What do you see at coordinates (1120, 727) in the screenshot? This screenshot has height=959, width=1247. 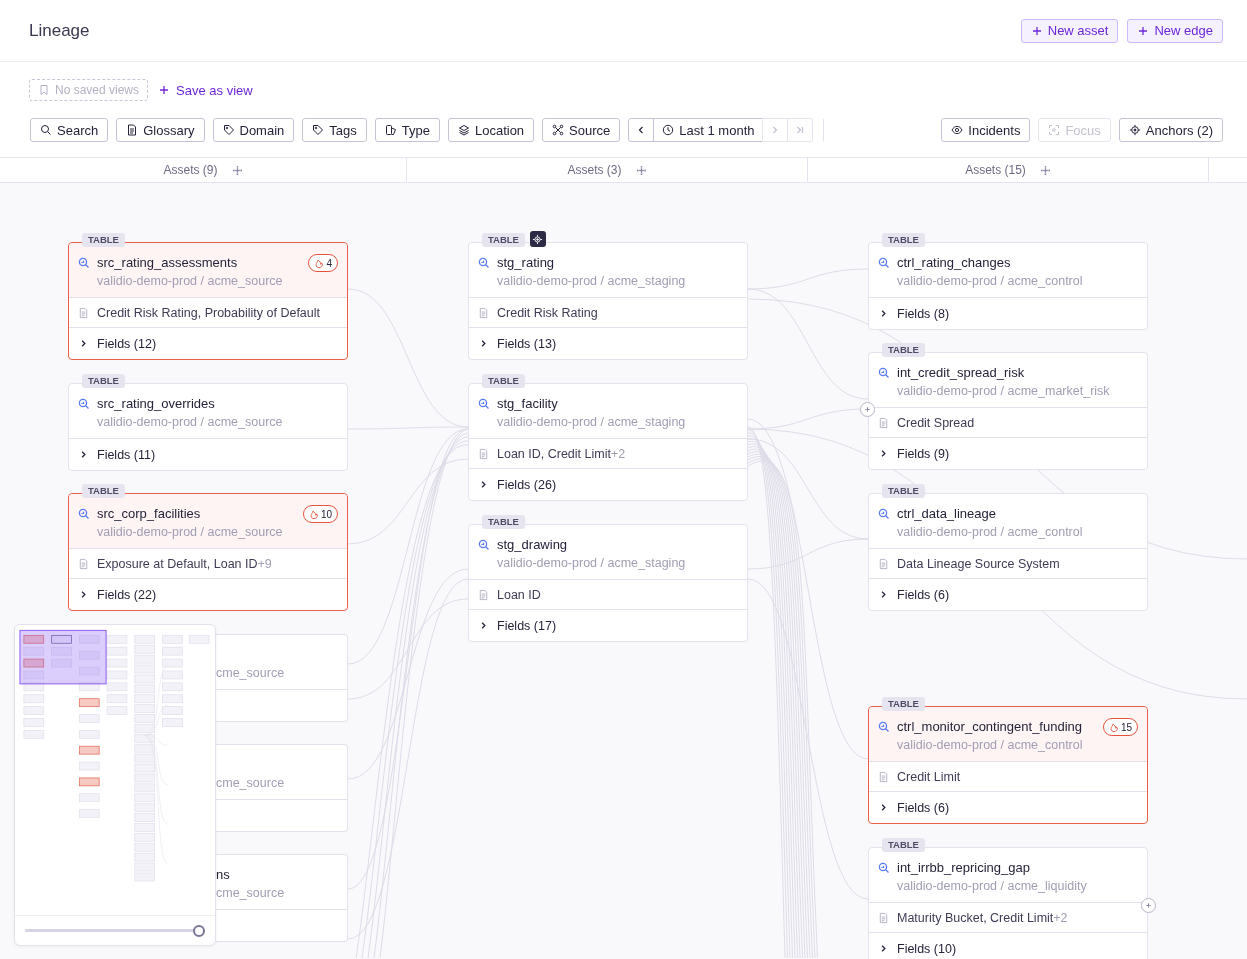 I see `incident-count: 15` at bounding box center [1120, 727].